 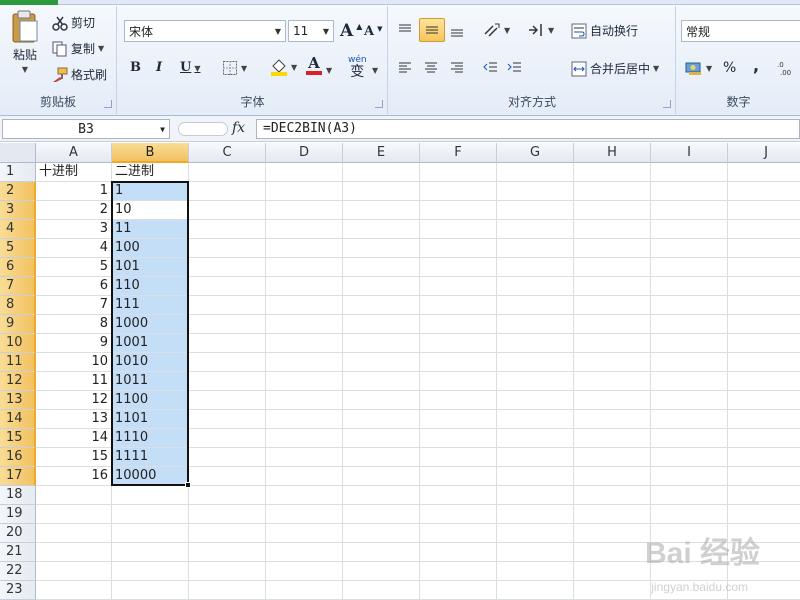 What do you see at coordinates (150, 343) in the screenshot?
I see `cell-b10: 1001` at bounding box center [150, 343].